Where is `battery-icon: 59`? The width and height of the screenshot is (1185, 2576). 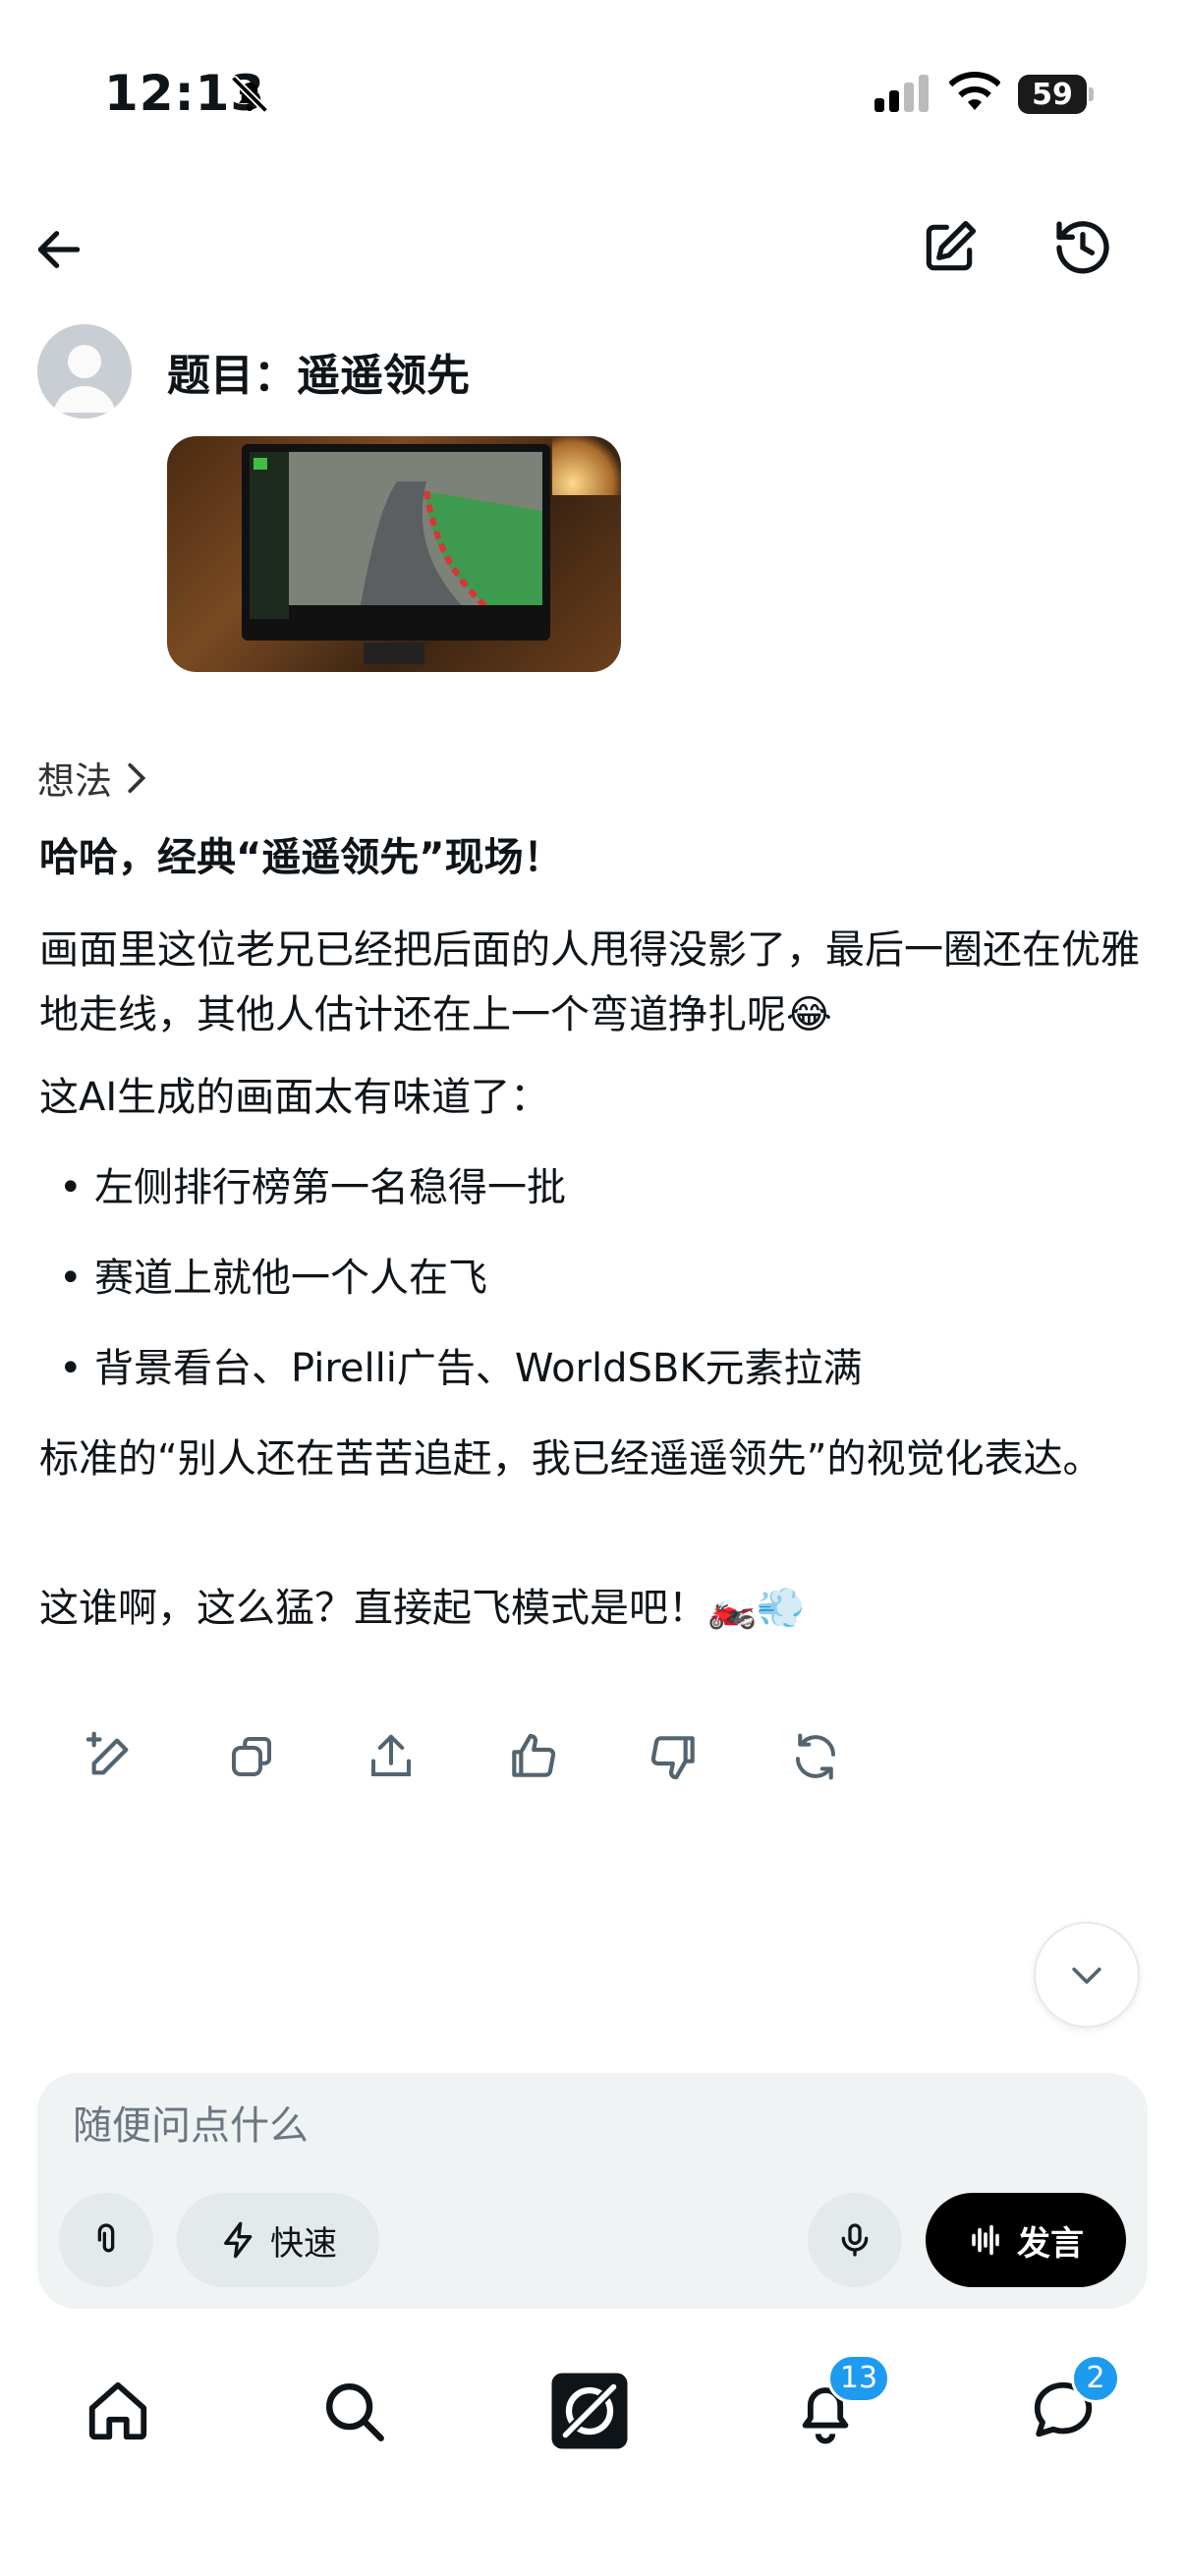 battery-icon: 59 is located at coordinates (1056, 94).